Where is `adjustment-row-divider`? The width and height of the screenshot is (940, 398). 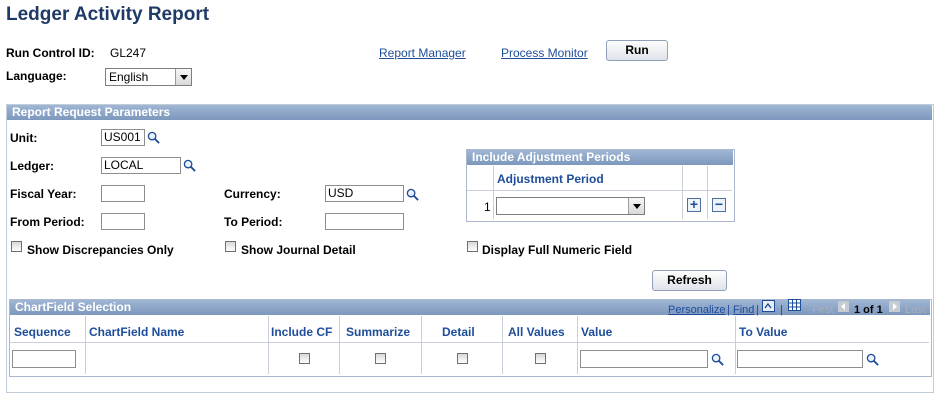 adjustment-row-divider is located at coordinates (599, 190).